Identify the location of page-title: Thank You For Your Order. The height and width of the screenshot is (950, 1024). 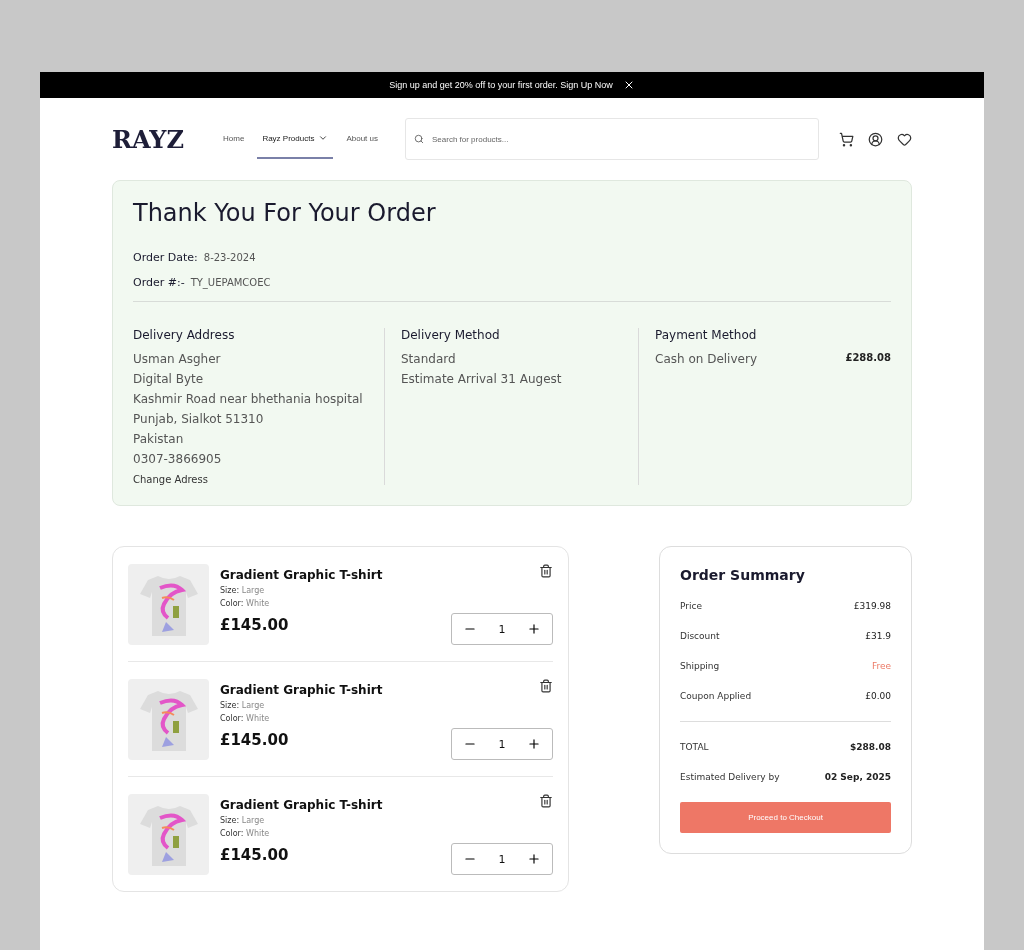
(285, 213).